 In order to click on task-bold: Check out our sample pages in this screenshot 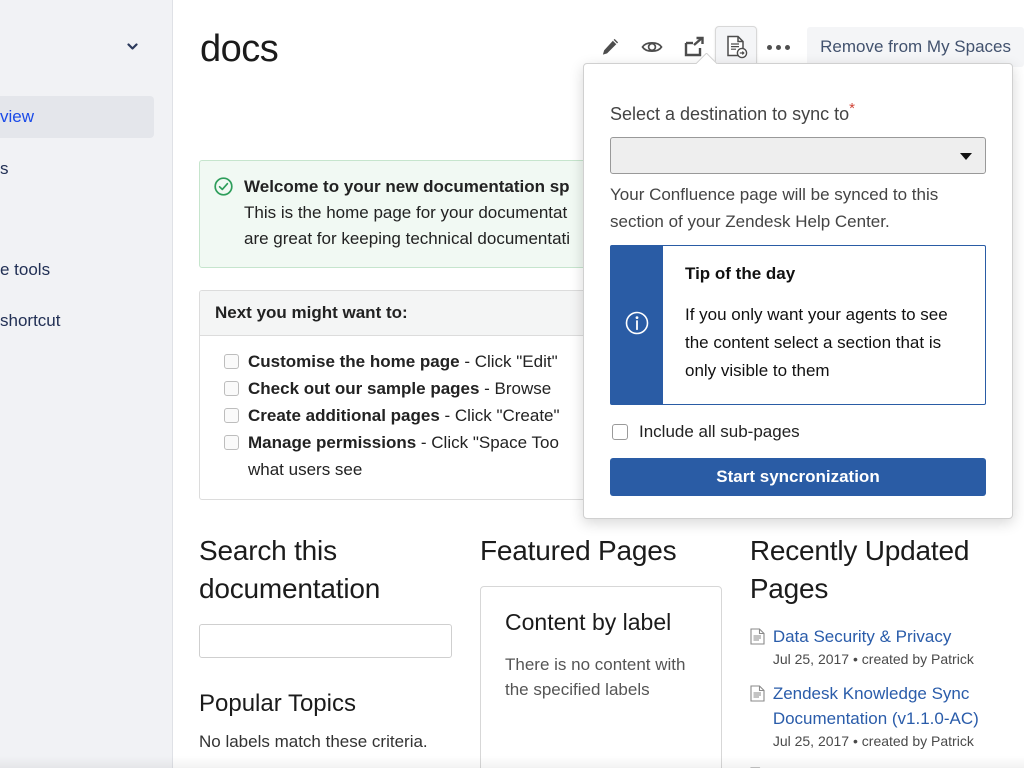, I will do `click(364, 388)`.